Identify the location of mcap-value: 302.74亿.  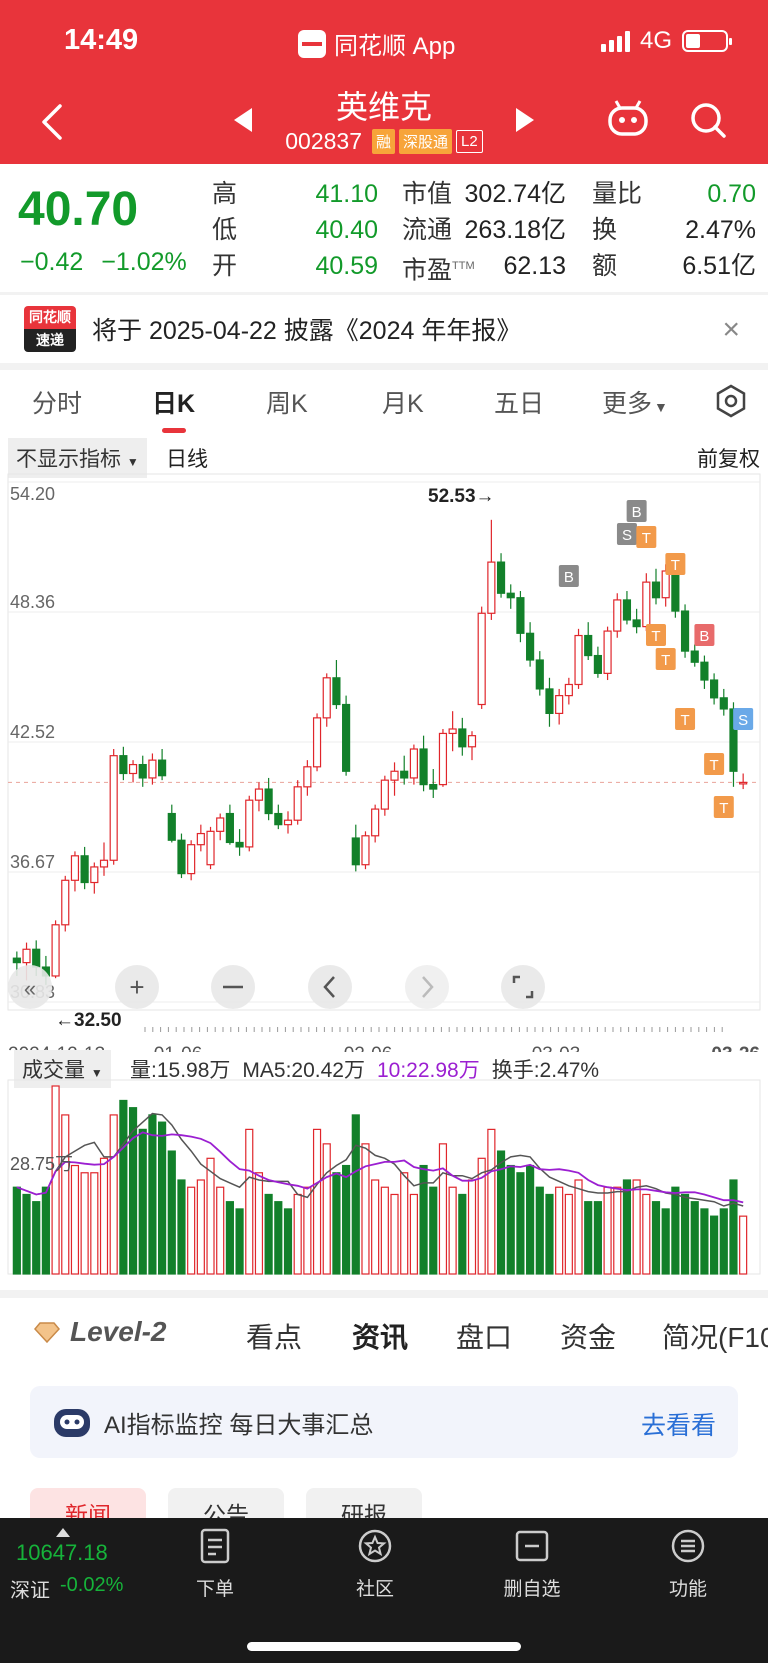
(515, 194).